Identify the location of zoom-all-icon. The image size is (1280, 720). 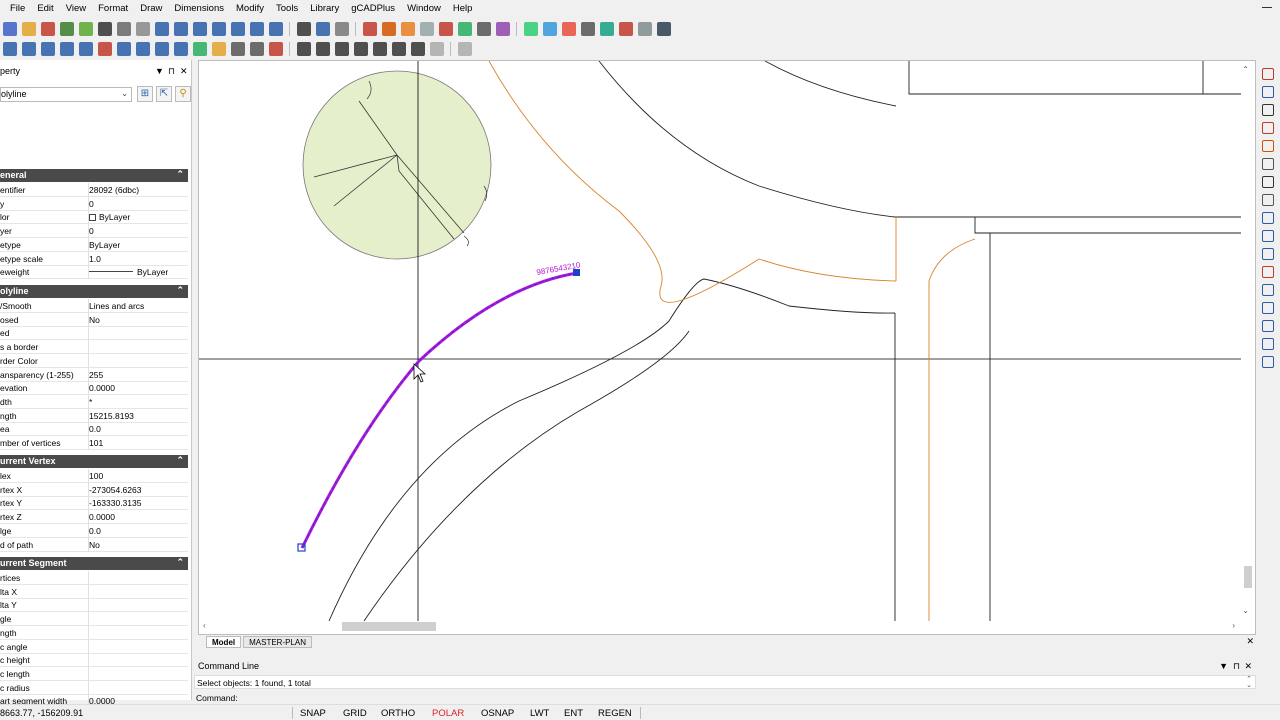
(275, 29).